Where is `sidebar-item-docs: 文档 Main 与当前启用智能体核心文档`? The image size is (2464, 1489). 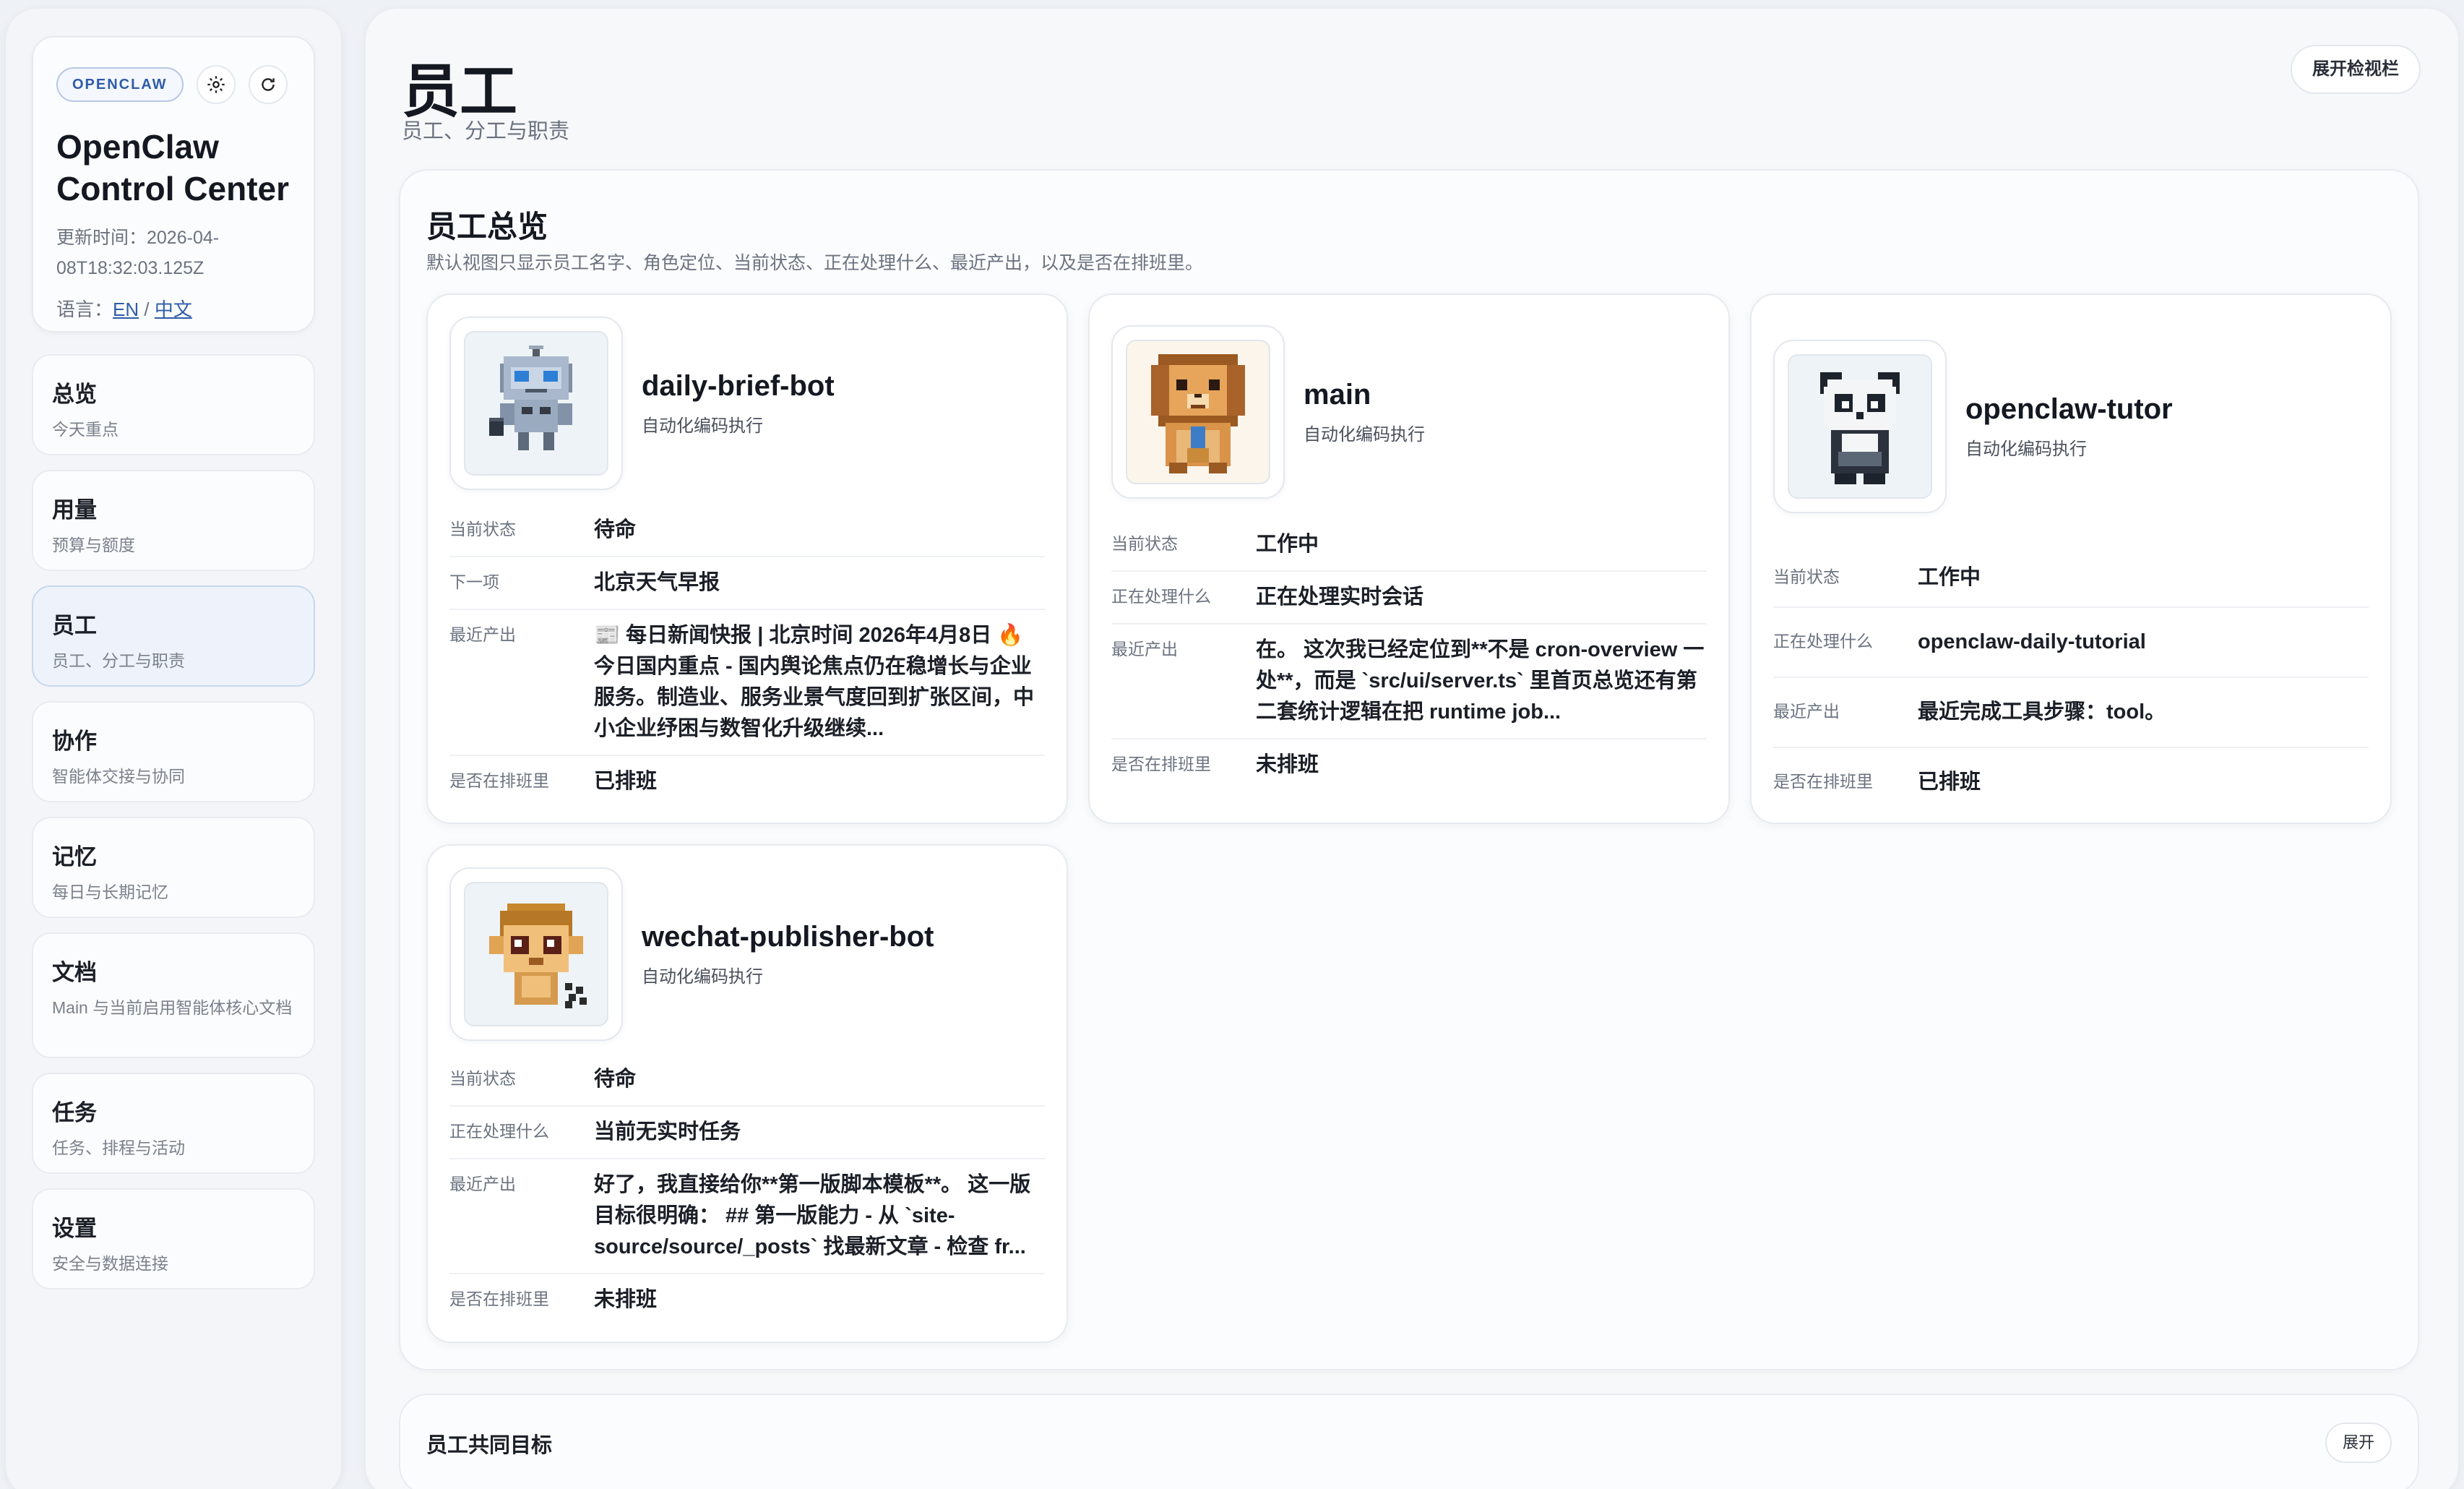 sidebar-item-docs: 文档 Main 与当前启用智能体核心文档 is located at coordinates (173, 995).